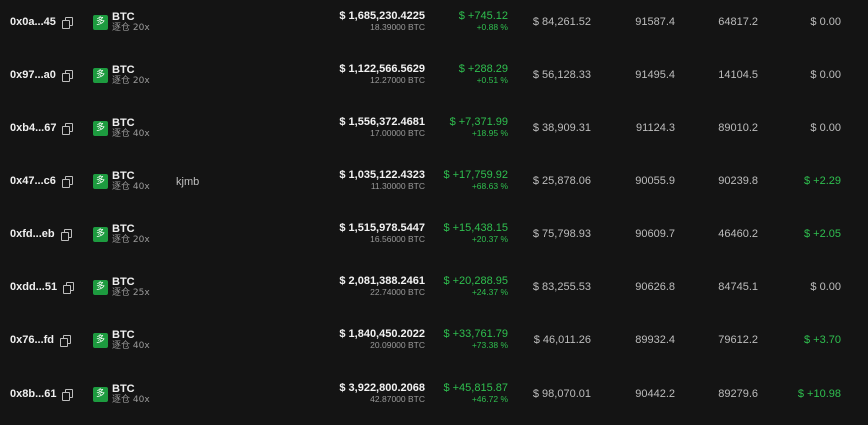 This screenshot has width=868, height=425. Describe the element at coordinates (738, 287) in the screenshot. I see `liquidation-price: 84745.1` at that location.